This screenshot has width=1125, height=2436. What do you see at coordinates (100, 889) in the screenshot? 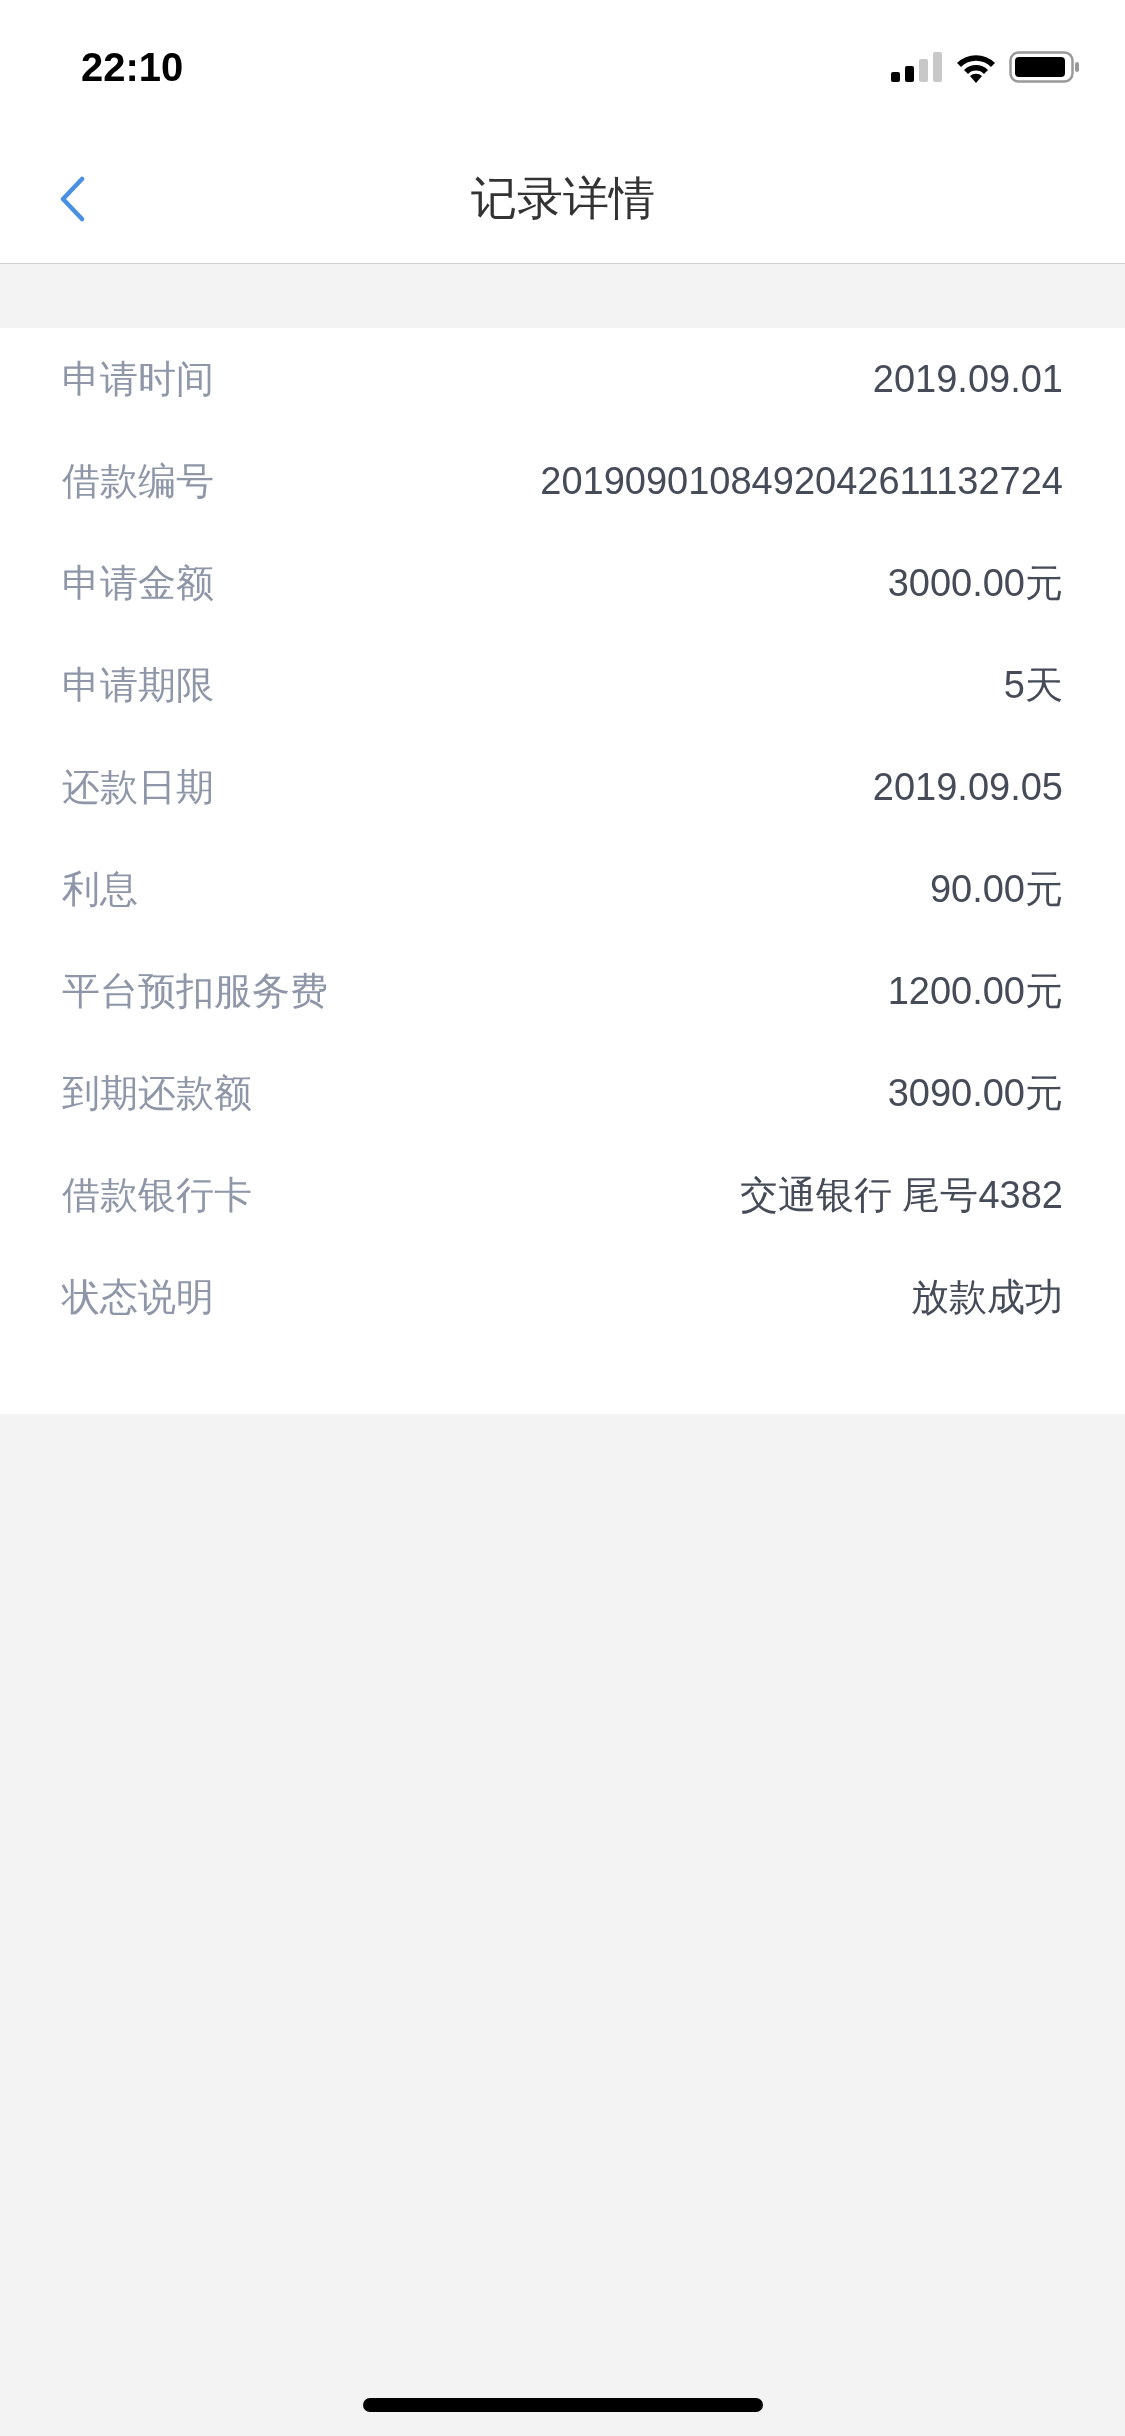
I see `detail-label: 利息` at bounding box center [100, 889].